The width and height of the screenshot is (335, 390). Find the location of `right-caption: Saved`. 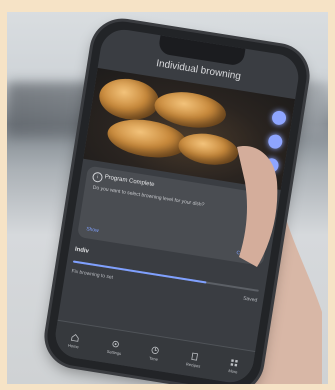

right-caption: Saved is located at coordinates (250, 299).